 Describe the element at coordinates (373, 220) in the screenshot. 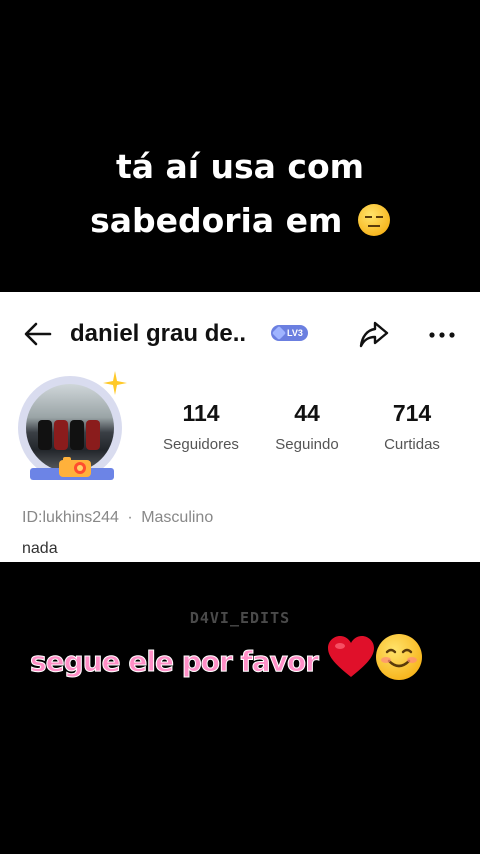

I see `neutral-face-emoji-icon` at that location.